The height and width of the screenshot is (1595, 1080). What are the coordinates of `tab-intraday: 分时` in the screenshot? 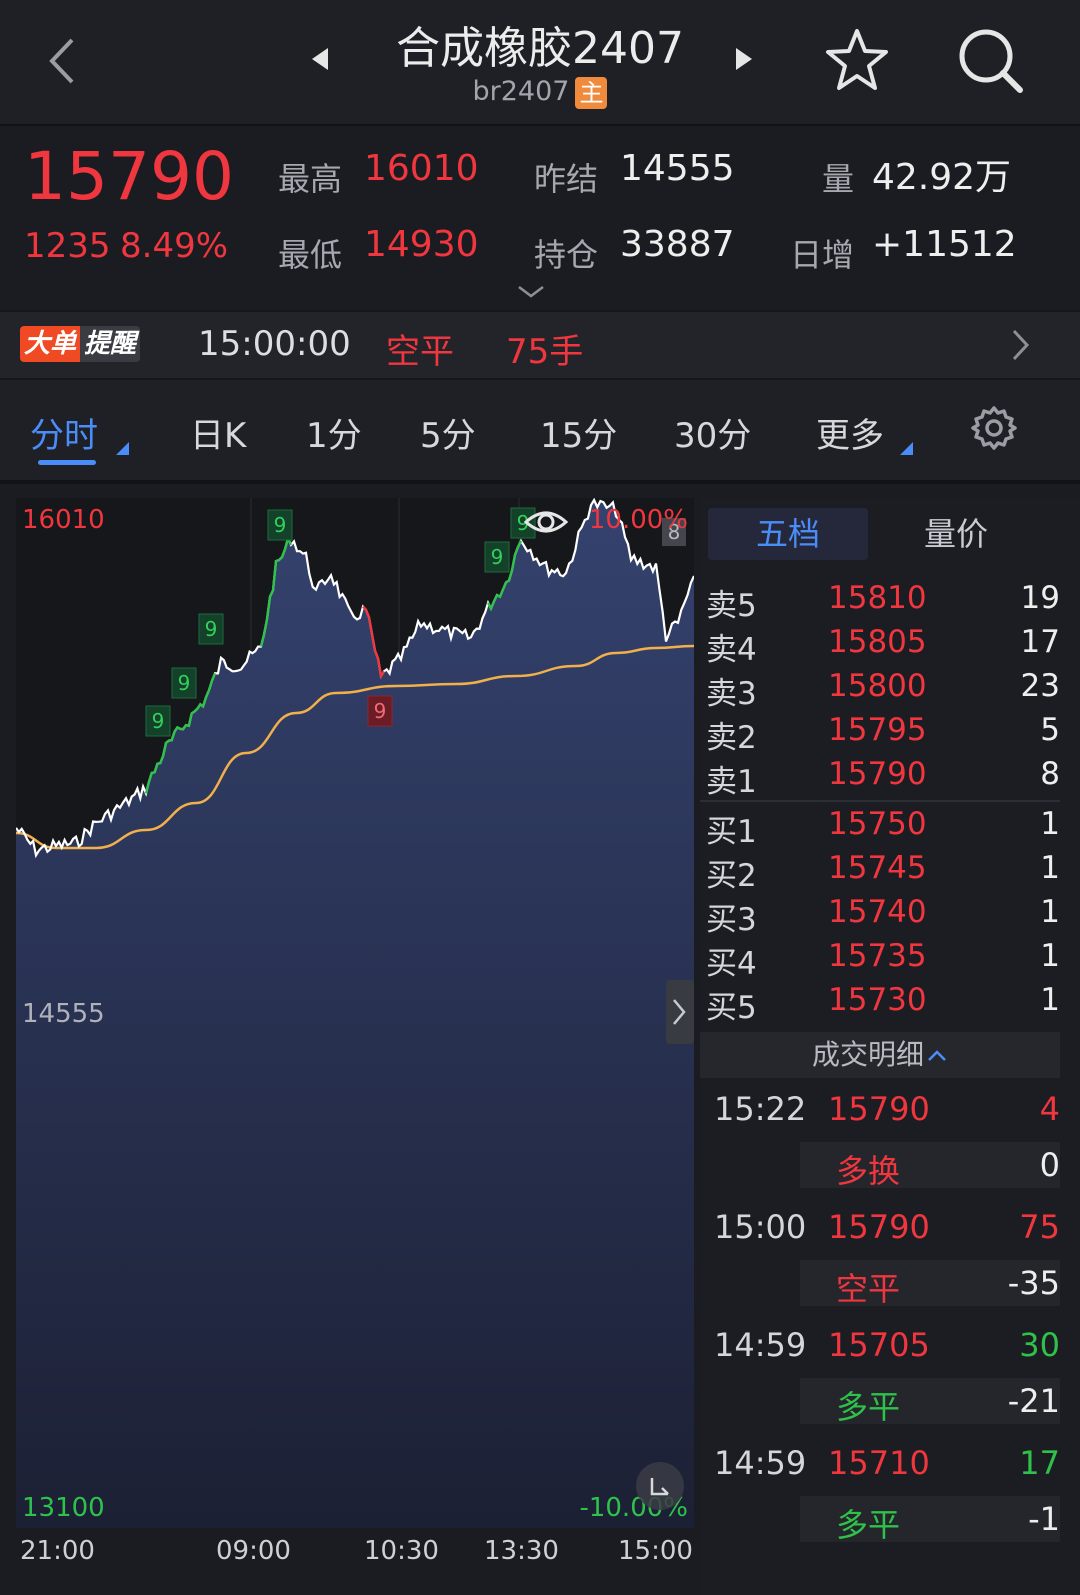 It's located at (64, 432).